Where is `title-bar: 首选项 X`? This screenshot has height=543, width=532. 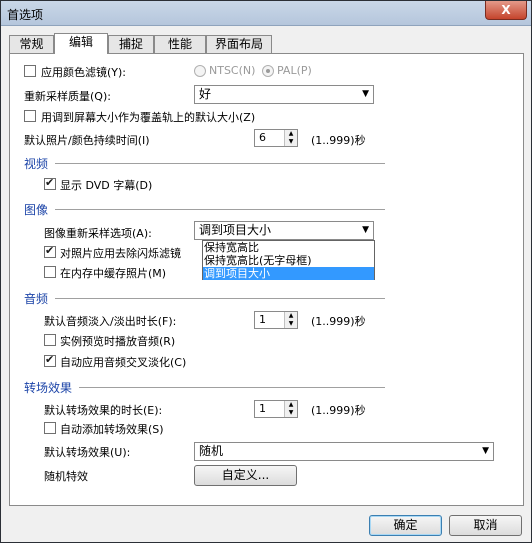
title-bar: 首选项 X is located at coordinates (266, 13).